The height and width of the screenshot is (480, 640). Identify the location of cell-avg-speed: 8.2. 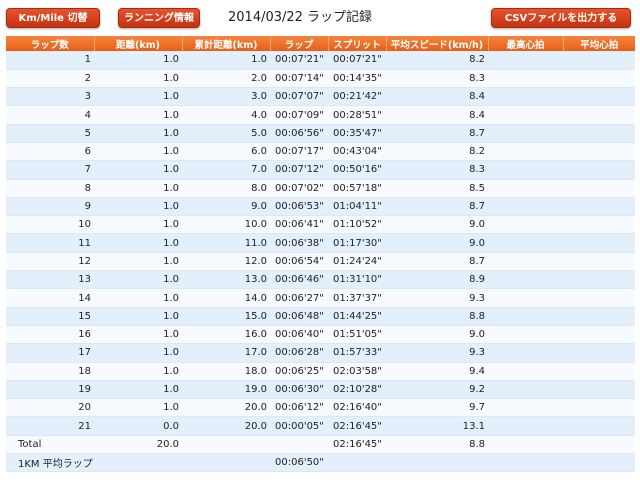
(437, 152).